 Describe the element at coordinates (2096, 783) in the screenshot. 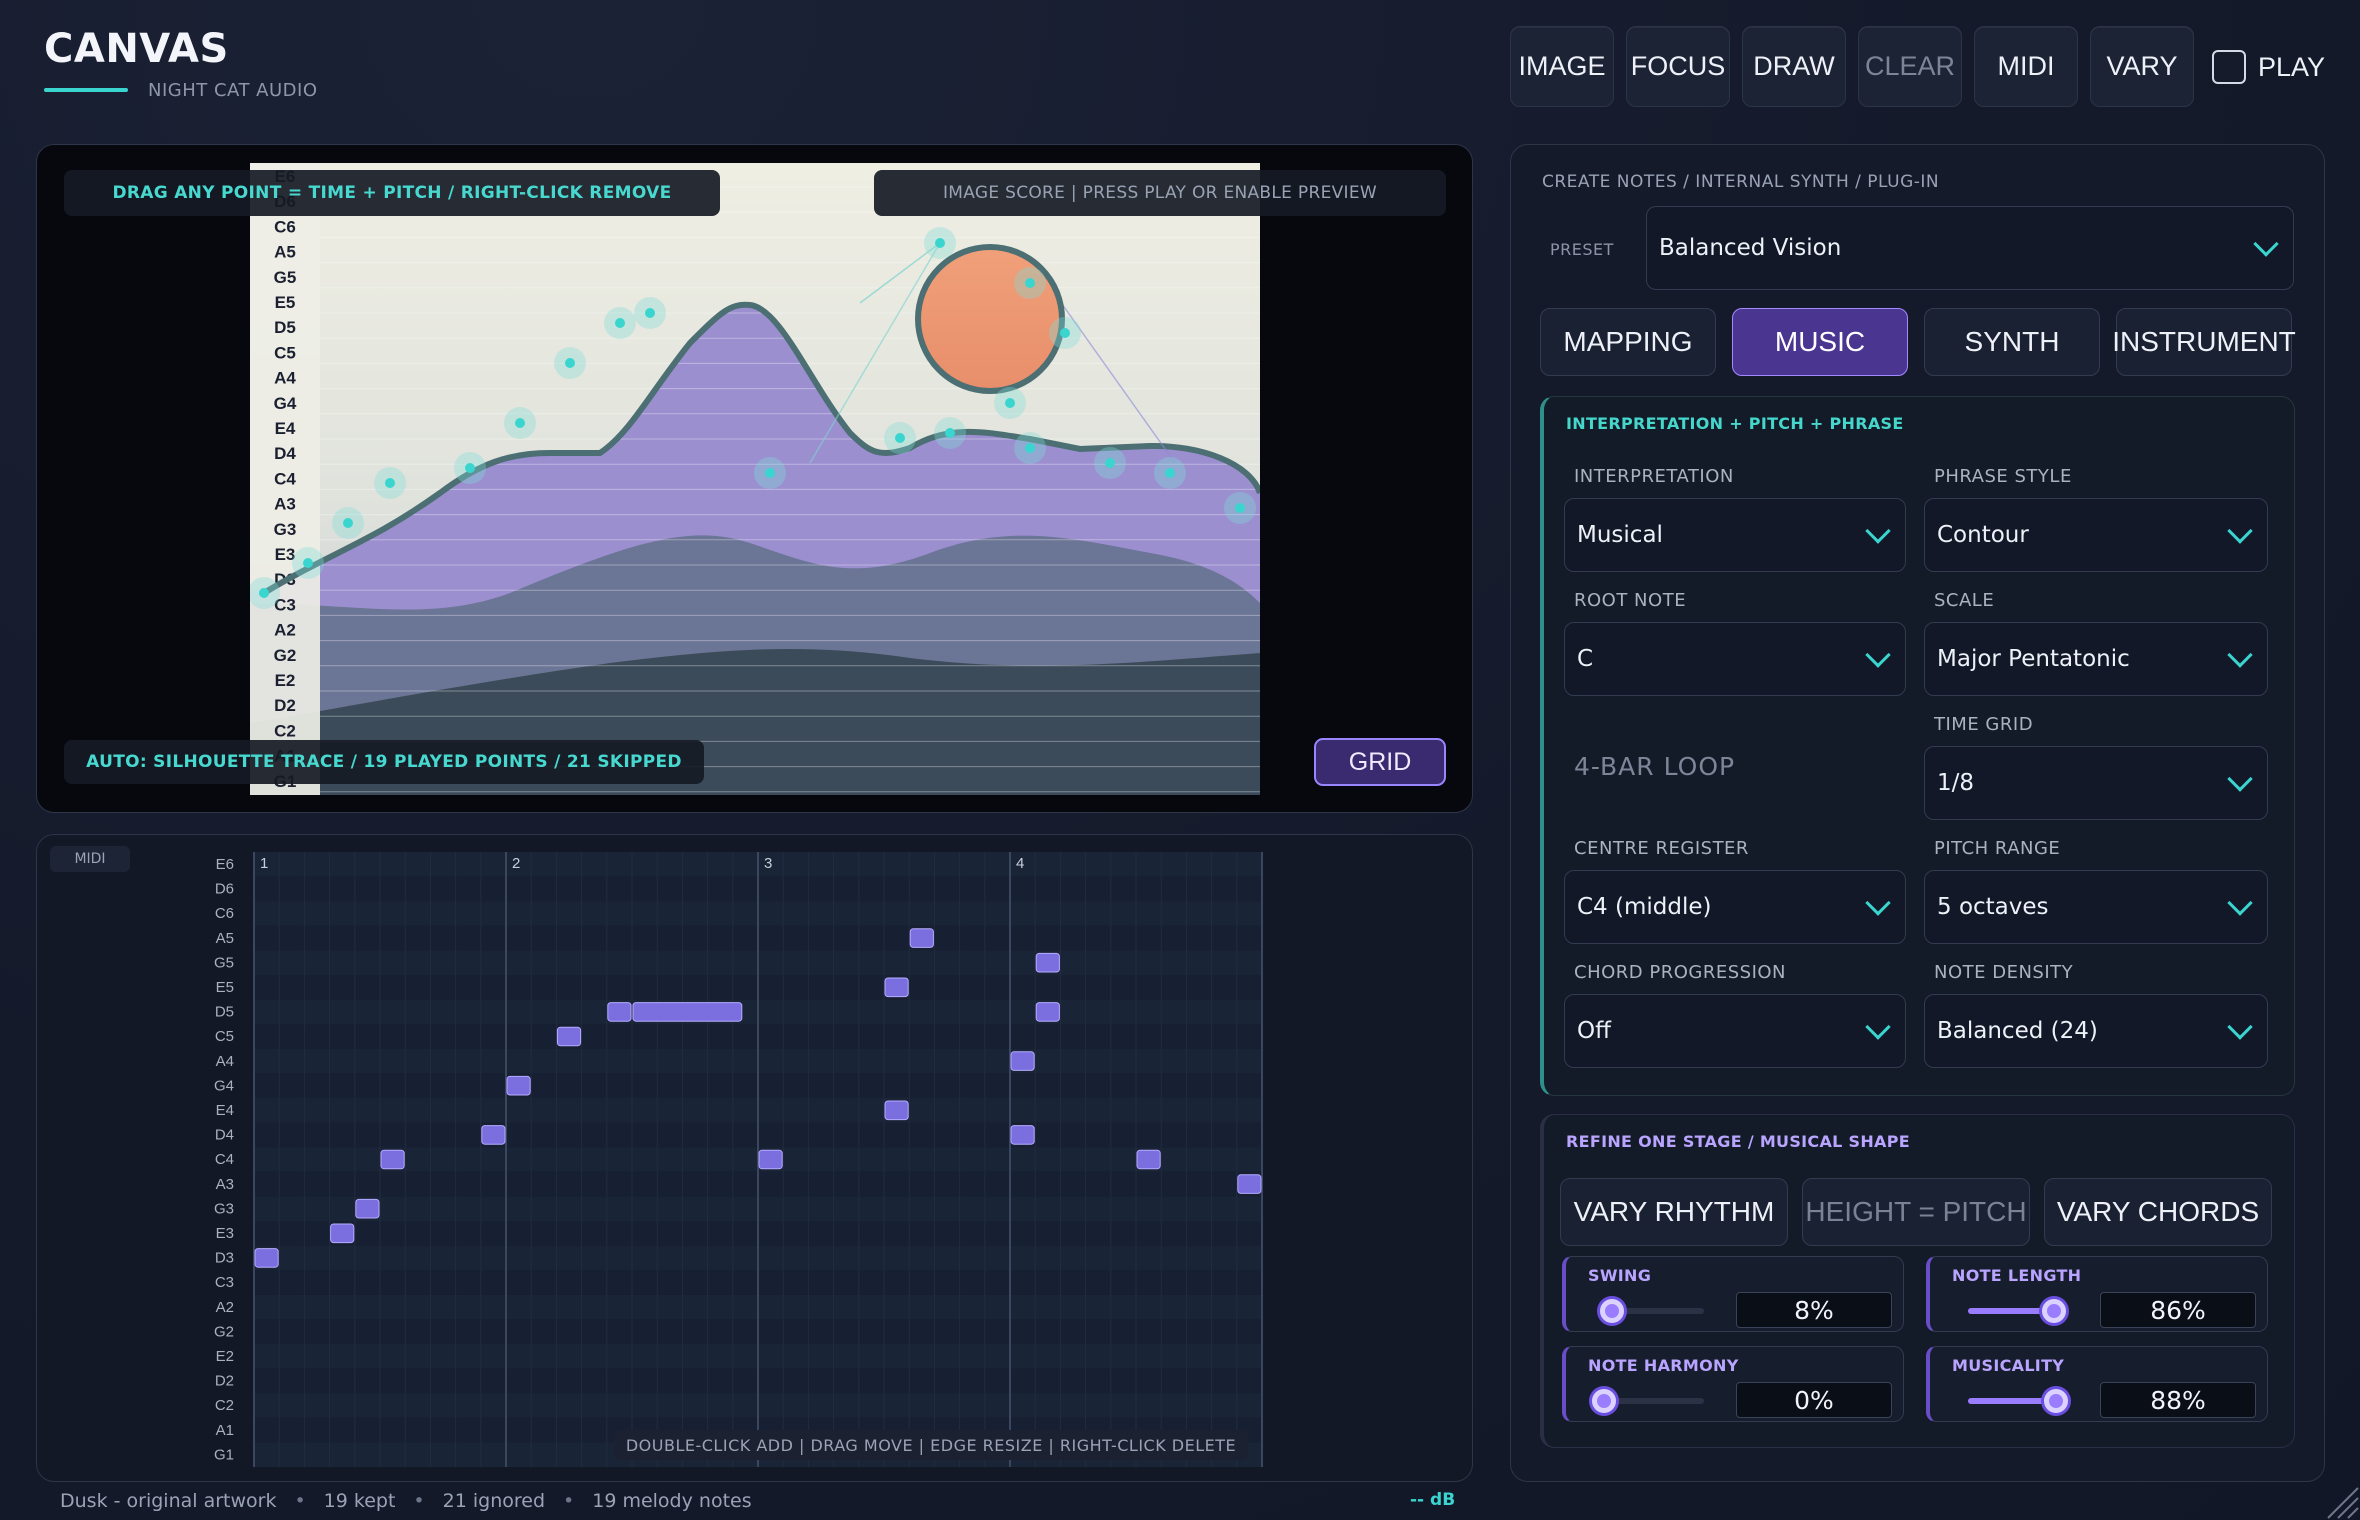

I see `time-grid-dropdown: 1/8` at that location.